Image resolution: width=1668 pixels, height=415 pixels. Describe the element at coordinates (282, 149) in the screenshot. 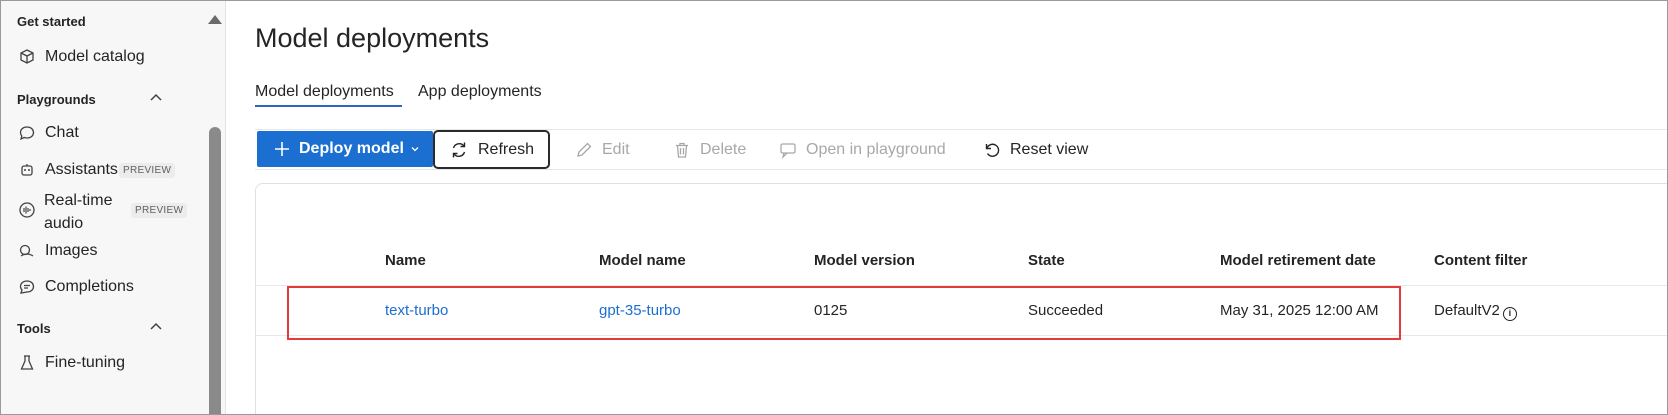

I see `plus-icon` at that location.